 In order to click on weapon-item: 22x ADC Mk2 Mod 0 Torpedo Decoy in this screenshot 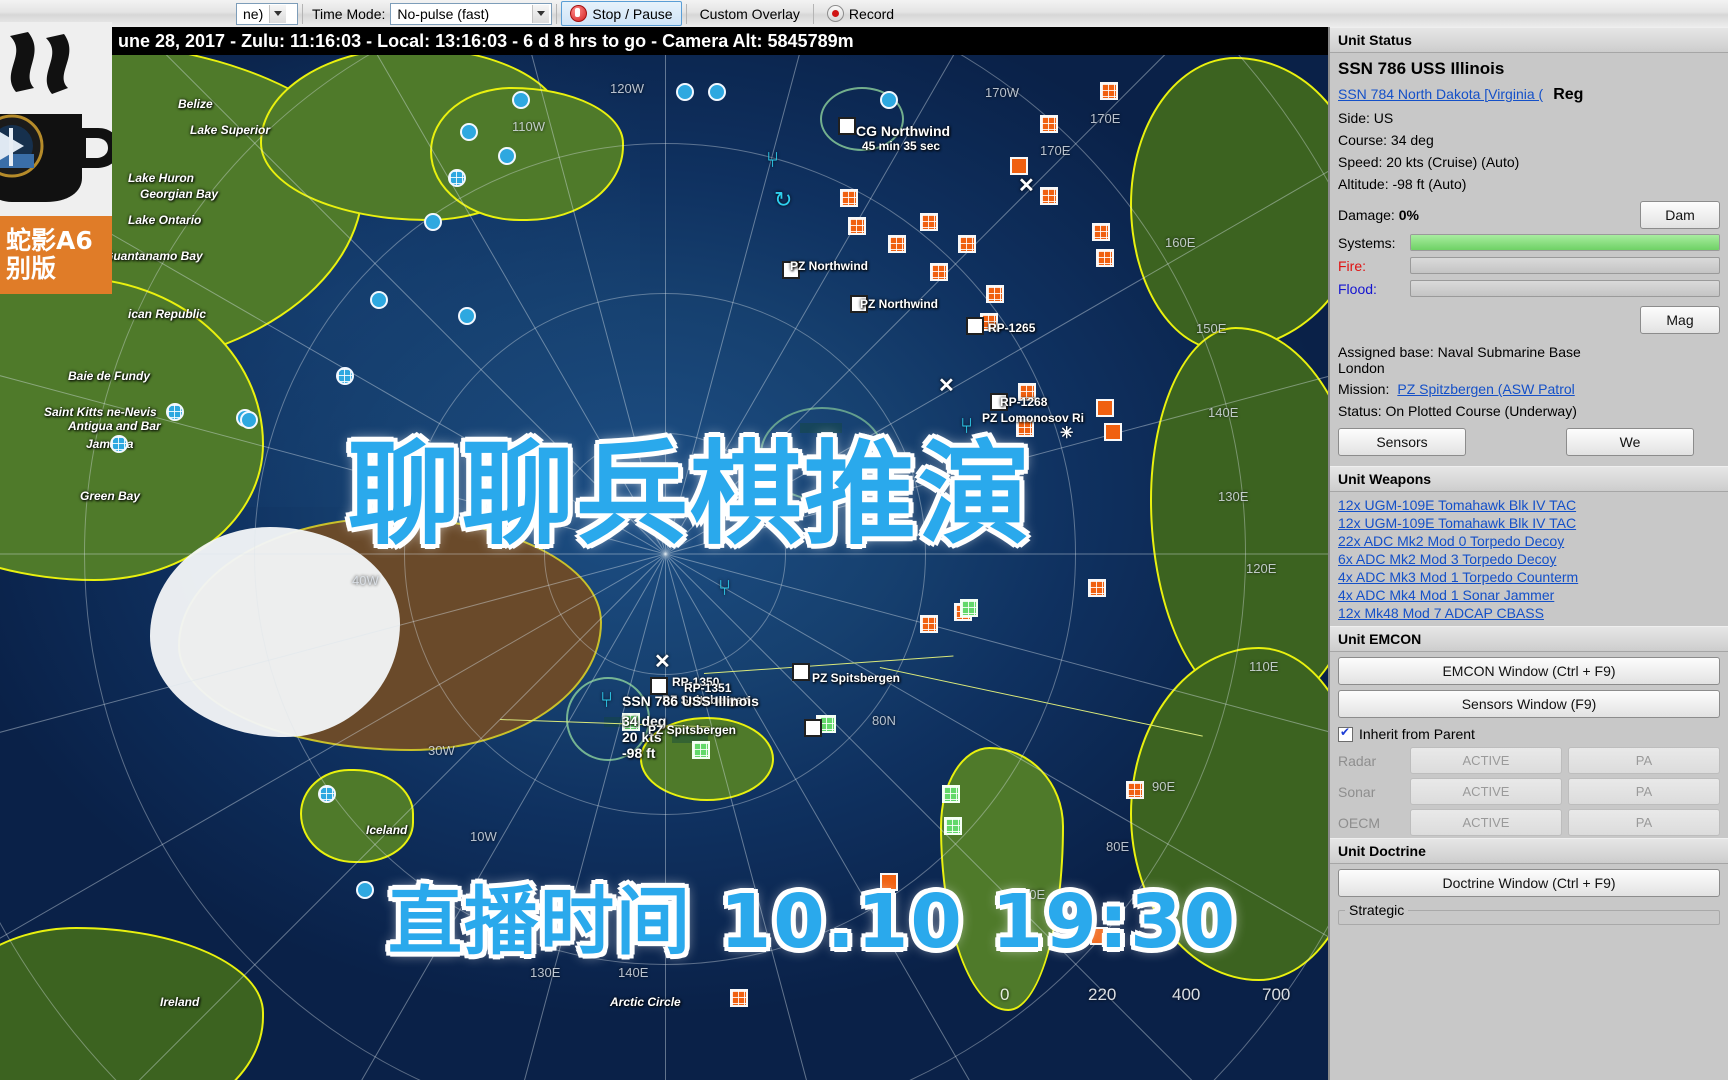, I will do `click(1529, 541)`.